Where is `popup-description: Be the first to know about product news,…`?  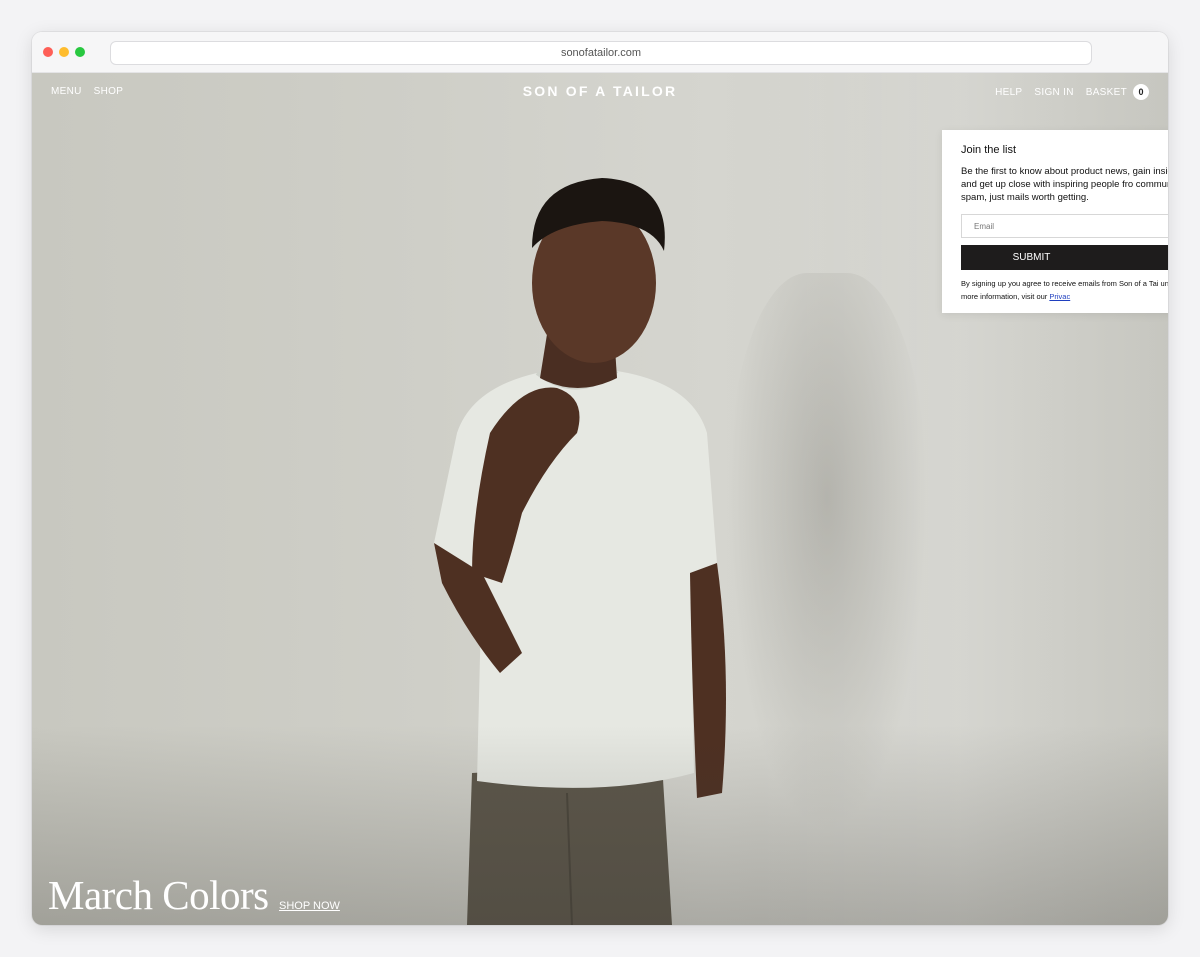 popup-description: Be the first to know about product news,… is located at coordinates (1064, 184).